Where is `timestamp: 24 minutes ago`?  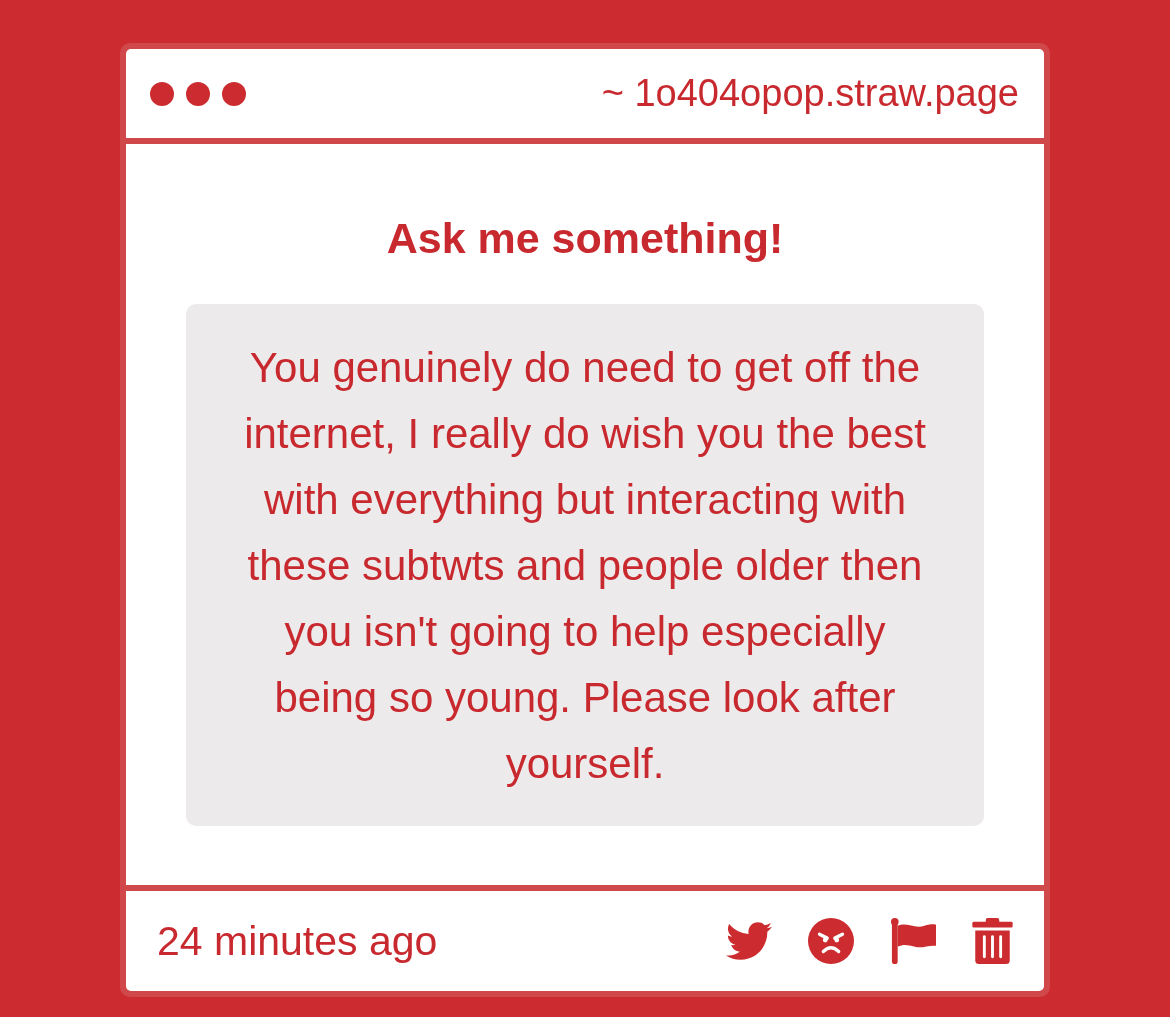 timestamp: 24 minutes ago is located at coordinates (297, 941).